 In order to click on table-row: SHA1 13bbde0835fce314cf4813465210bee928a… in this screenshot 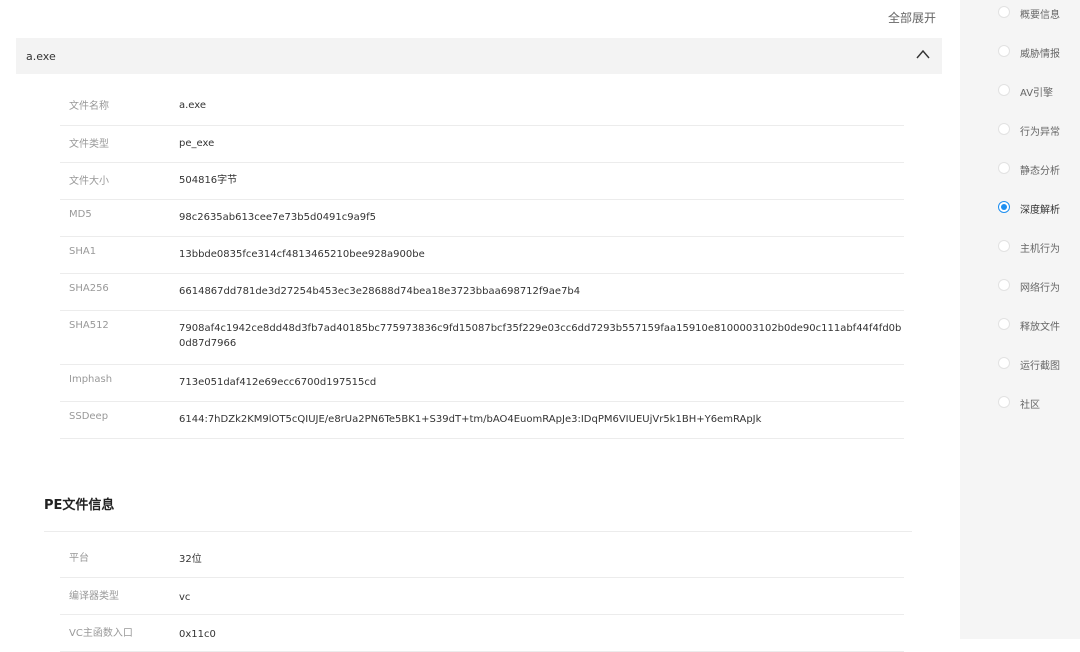, I will do `click(482, 255)`.